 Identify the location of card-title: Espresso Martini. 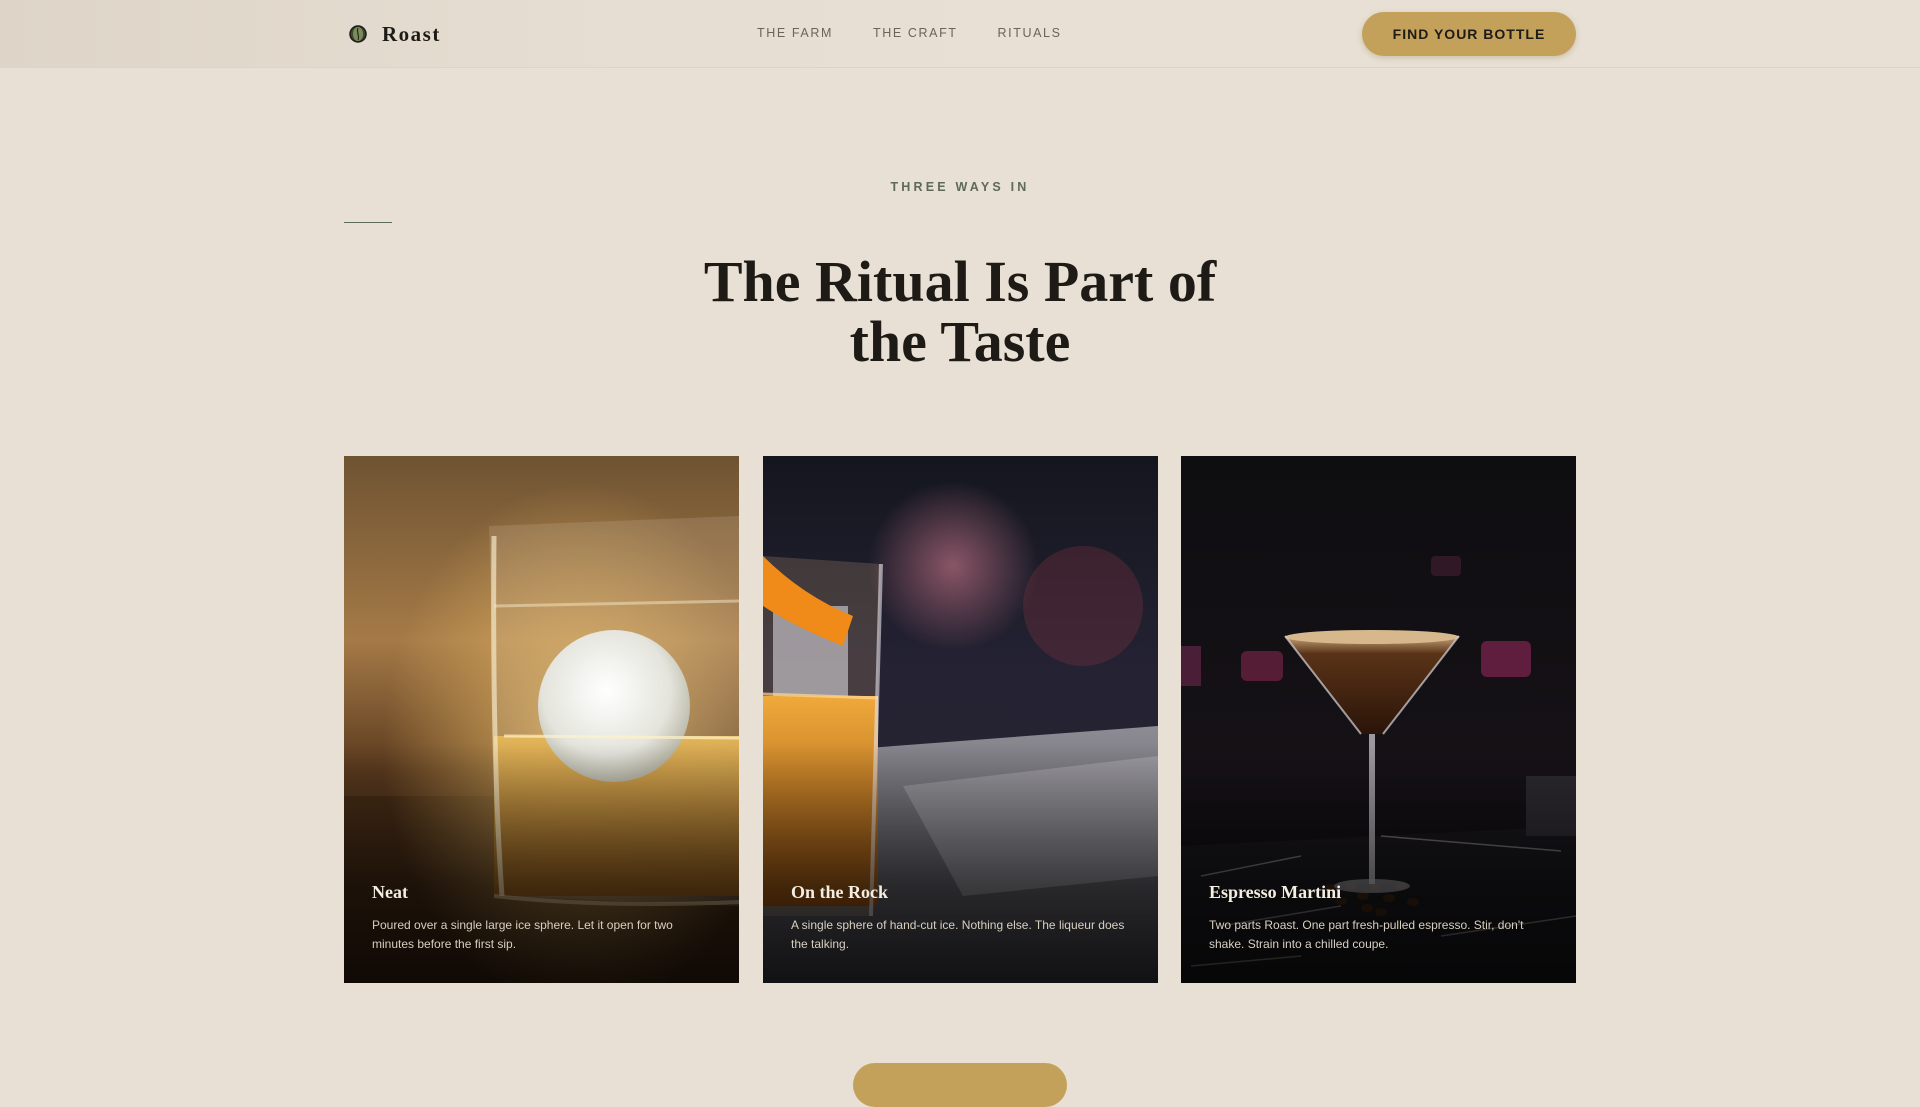
(1275, 892).